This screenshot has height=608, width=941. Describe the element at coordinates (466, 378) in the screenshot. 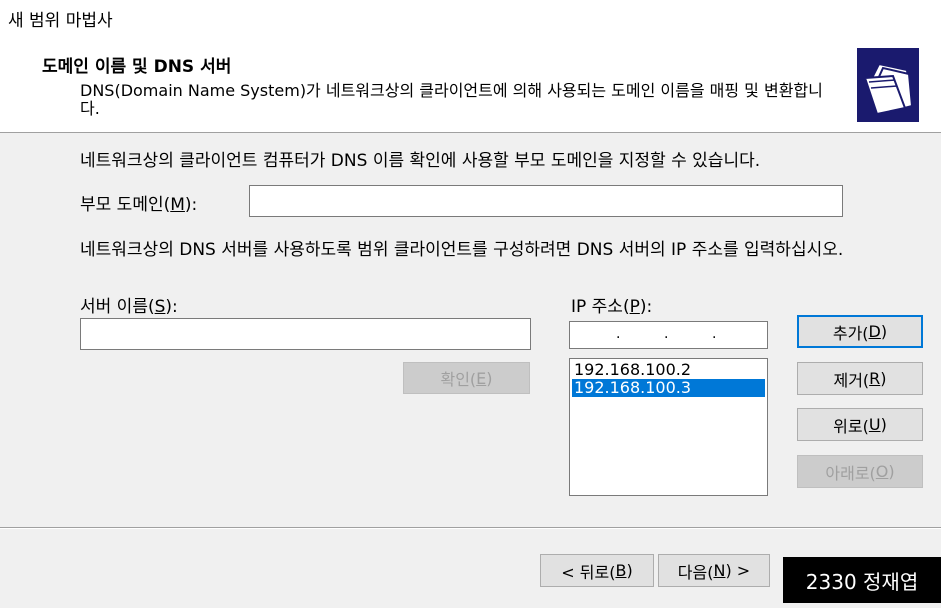

I see `resolve-button: 확인(E)` at that location.